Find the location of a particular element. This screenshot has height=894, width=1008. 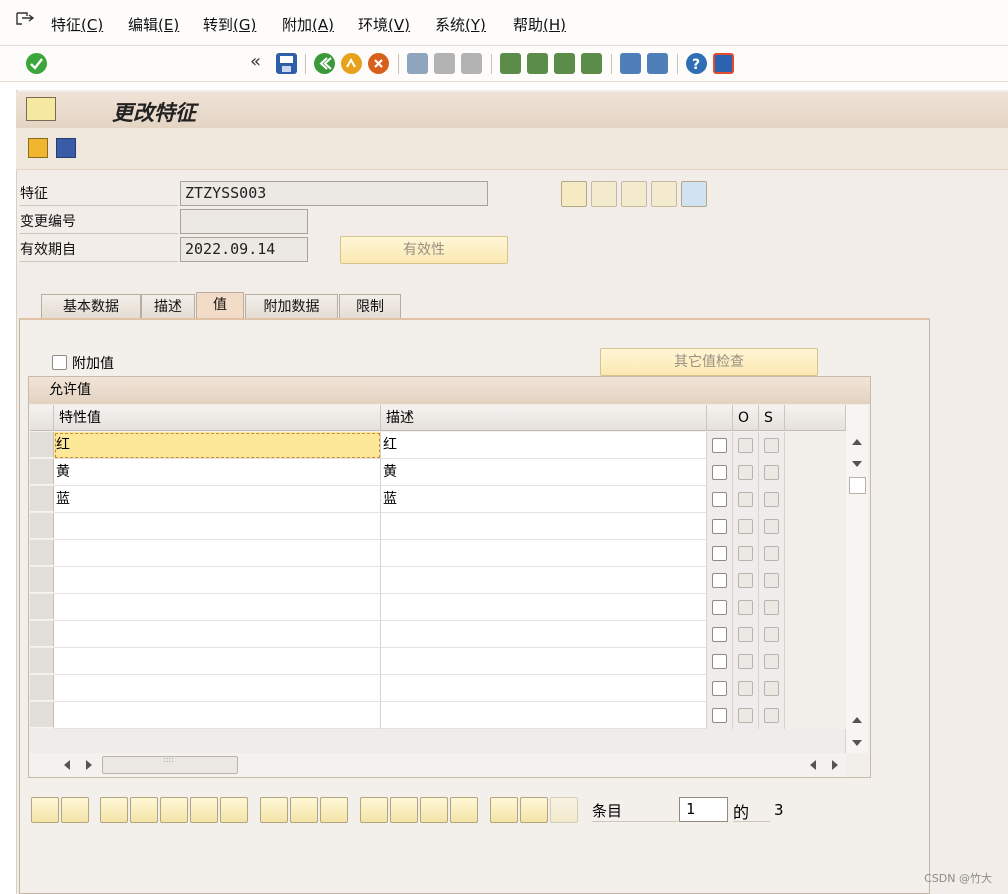

exit-icon is located at coordinates (351, 63).